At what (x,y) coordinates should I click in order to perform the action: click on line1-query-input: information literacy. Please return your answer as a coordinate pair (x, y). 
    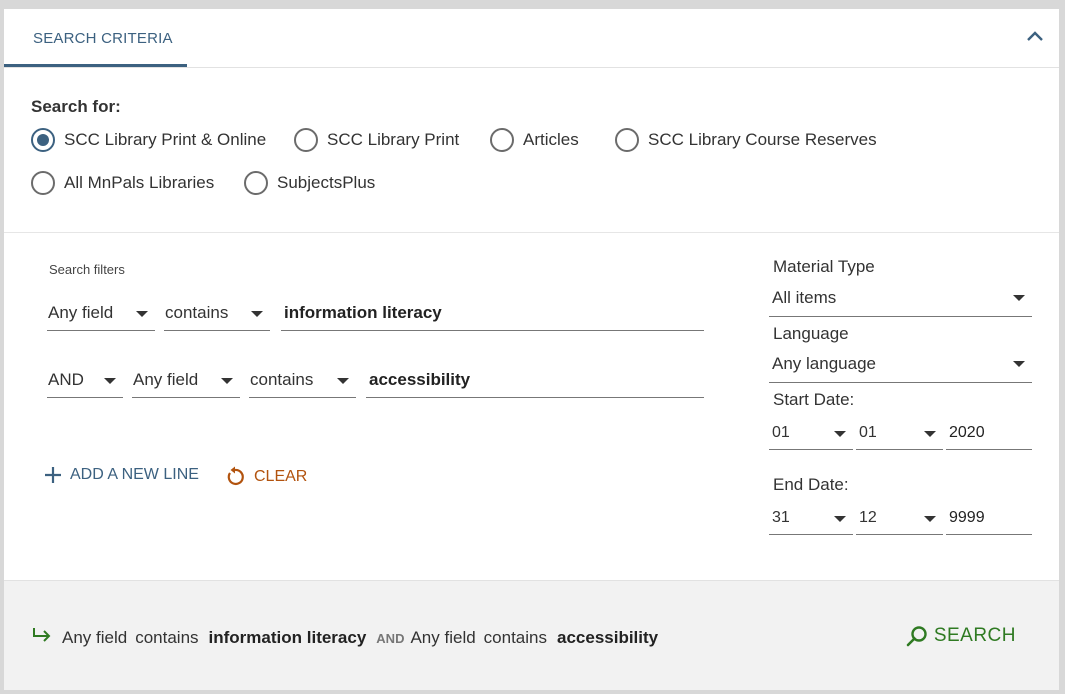
    Looking at the image, I should click on (492, 317).